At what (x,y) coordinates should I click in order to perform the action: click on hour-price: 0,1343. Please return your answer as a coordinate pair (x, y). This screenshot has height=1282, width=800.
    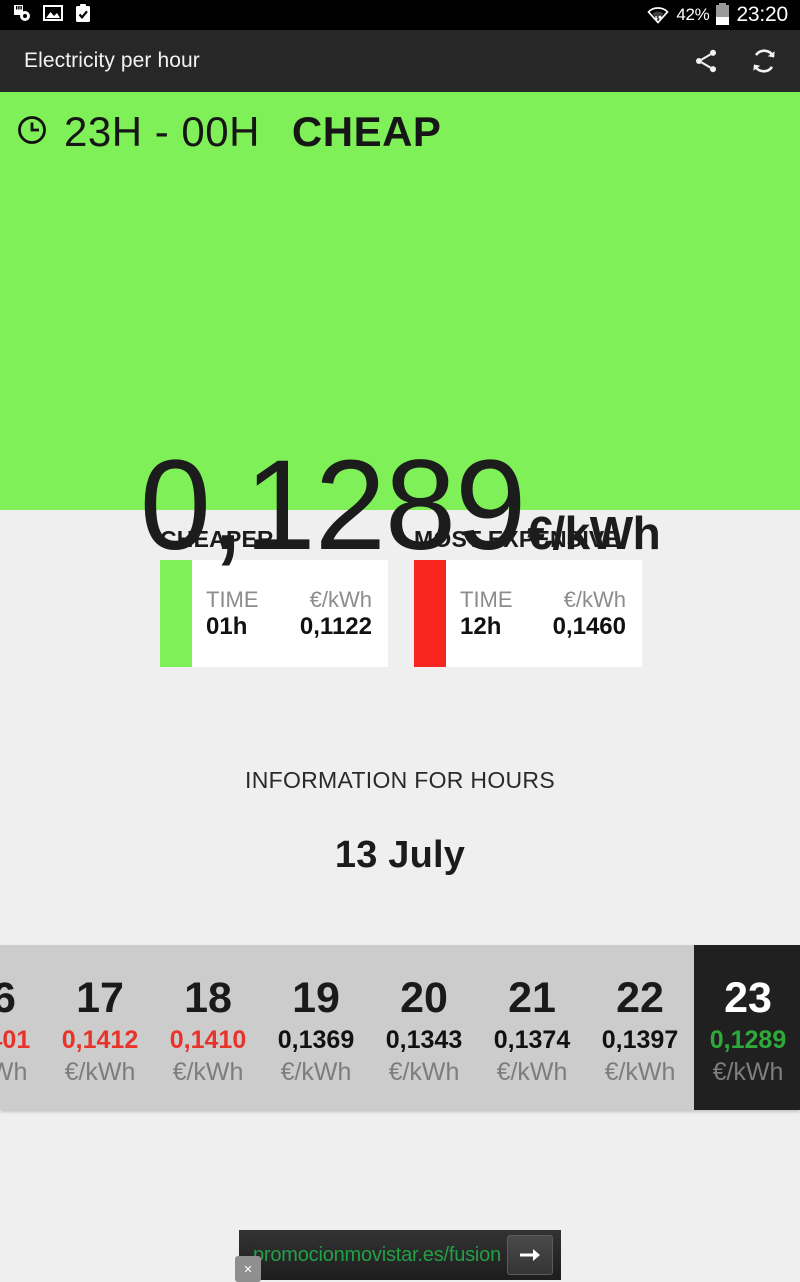
    Looking at the image, I should click on (424, 1039).